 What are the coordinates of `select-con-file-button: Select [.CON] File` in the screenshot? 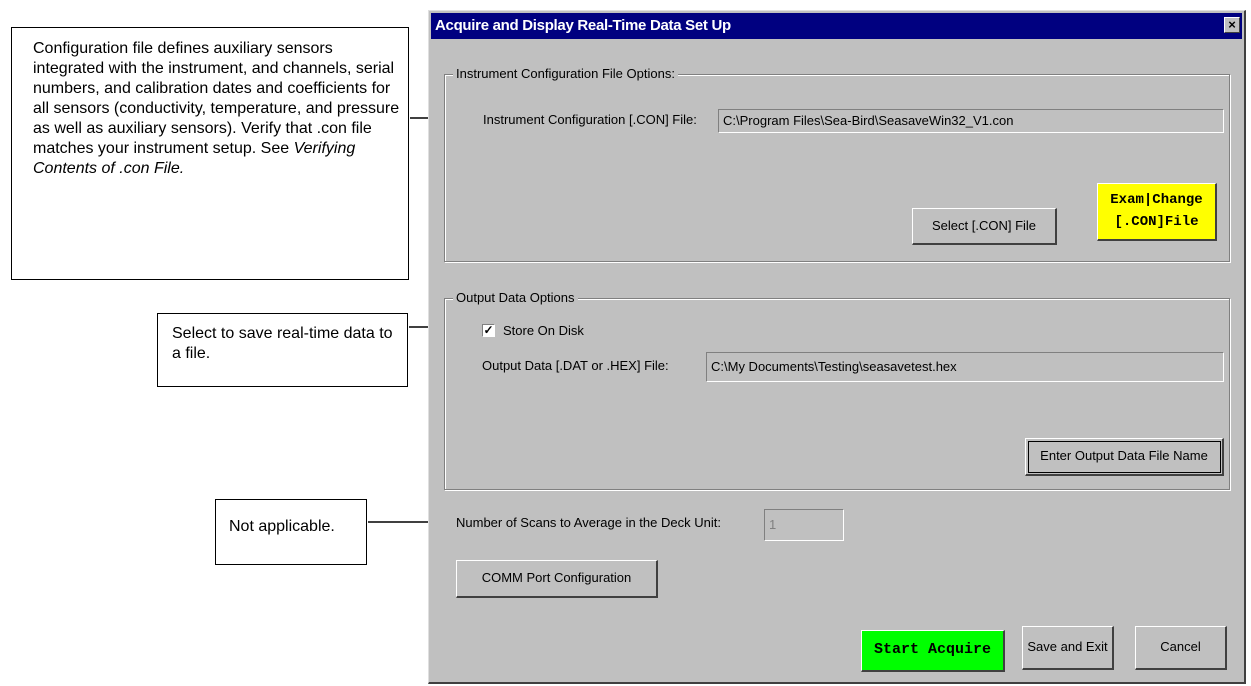 It's located at (984, 226).